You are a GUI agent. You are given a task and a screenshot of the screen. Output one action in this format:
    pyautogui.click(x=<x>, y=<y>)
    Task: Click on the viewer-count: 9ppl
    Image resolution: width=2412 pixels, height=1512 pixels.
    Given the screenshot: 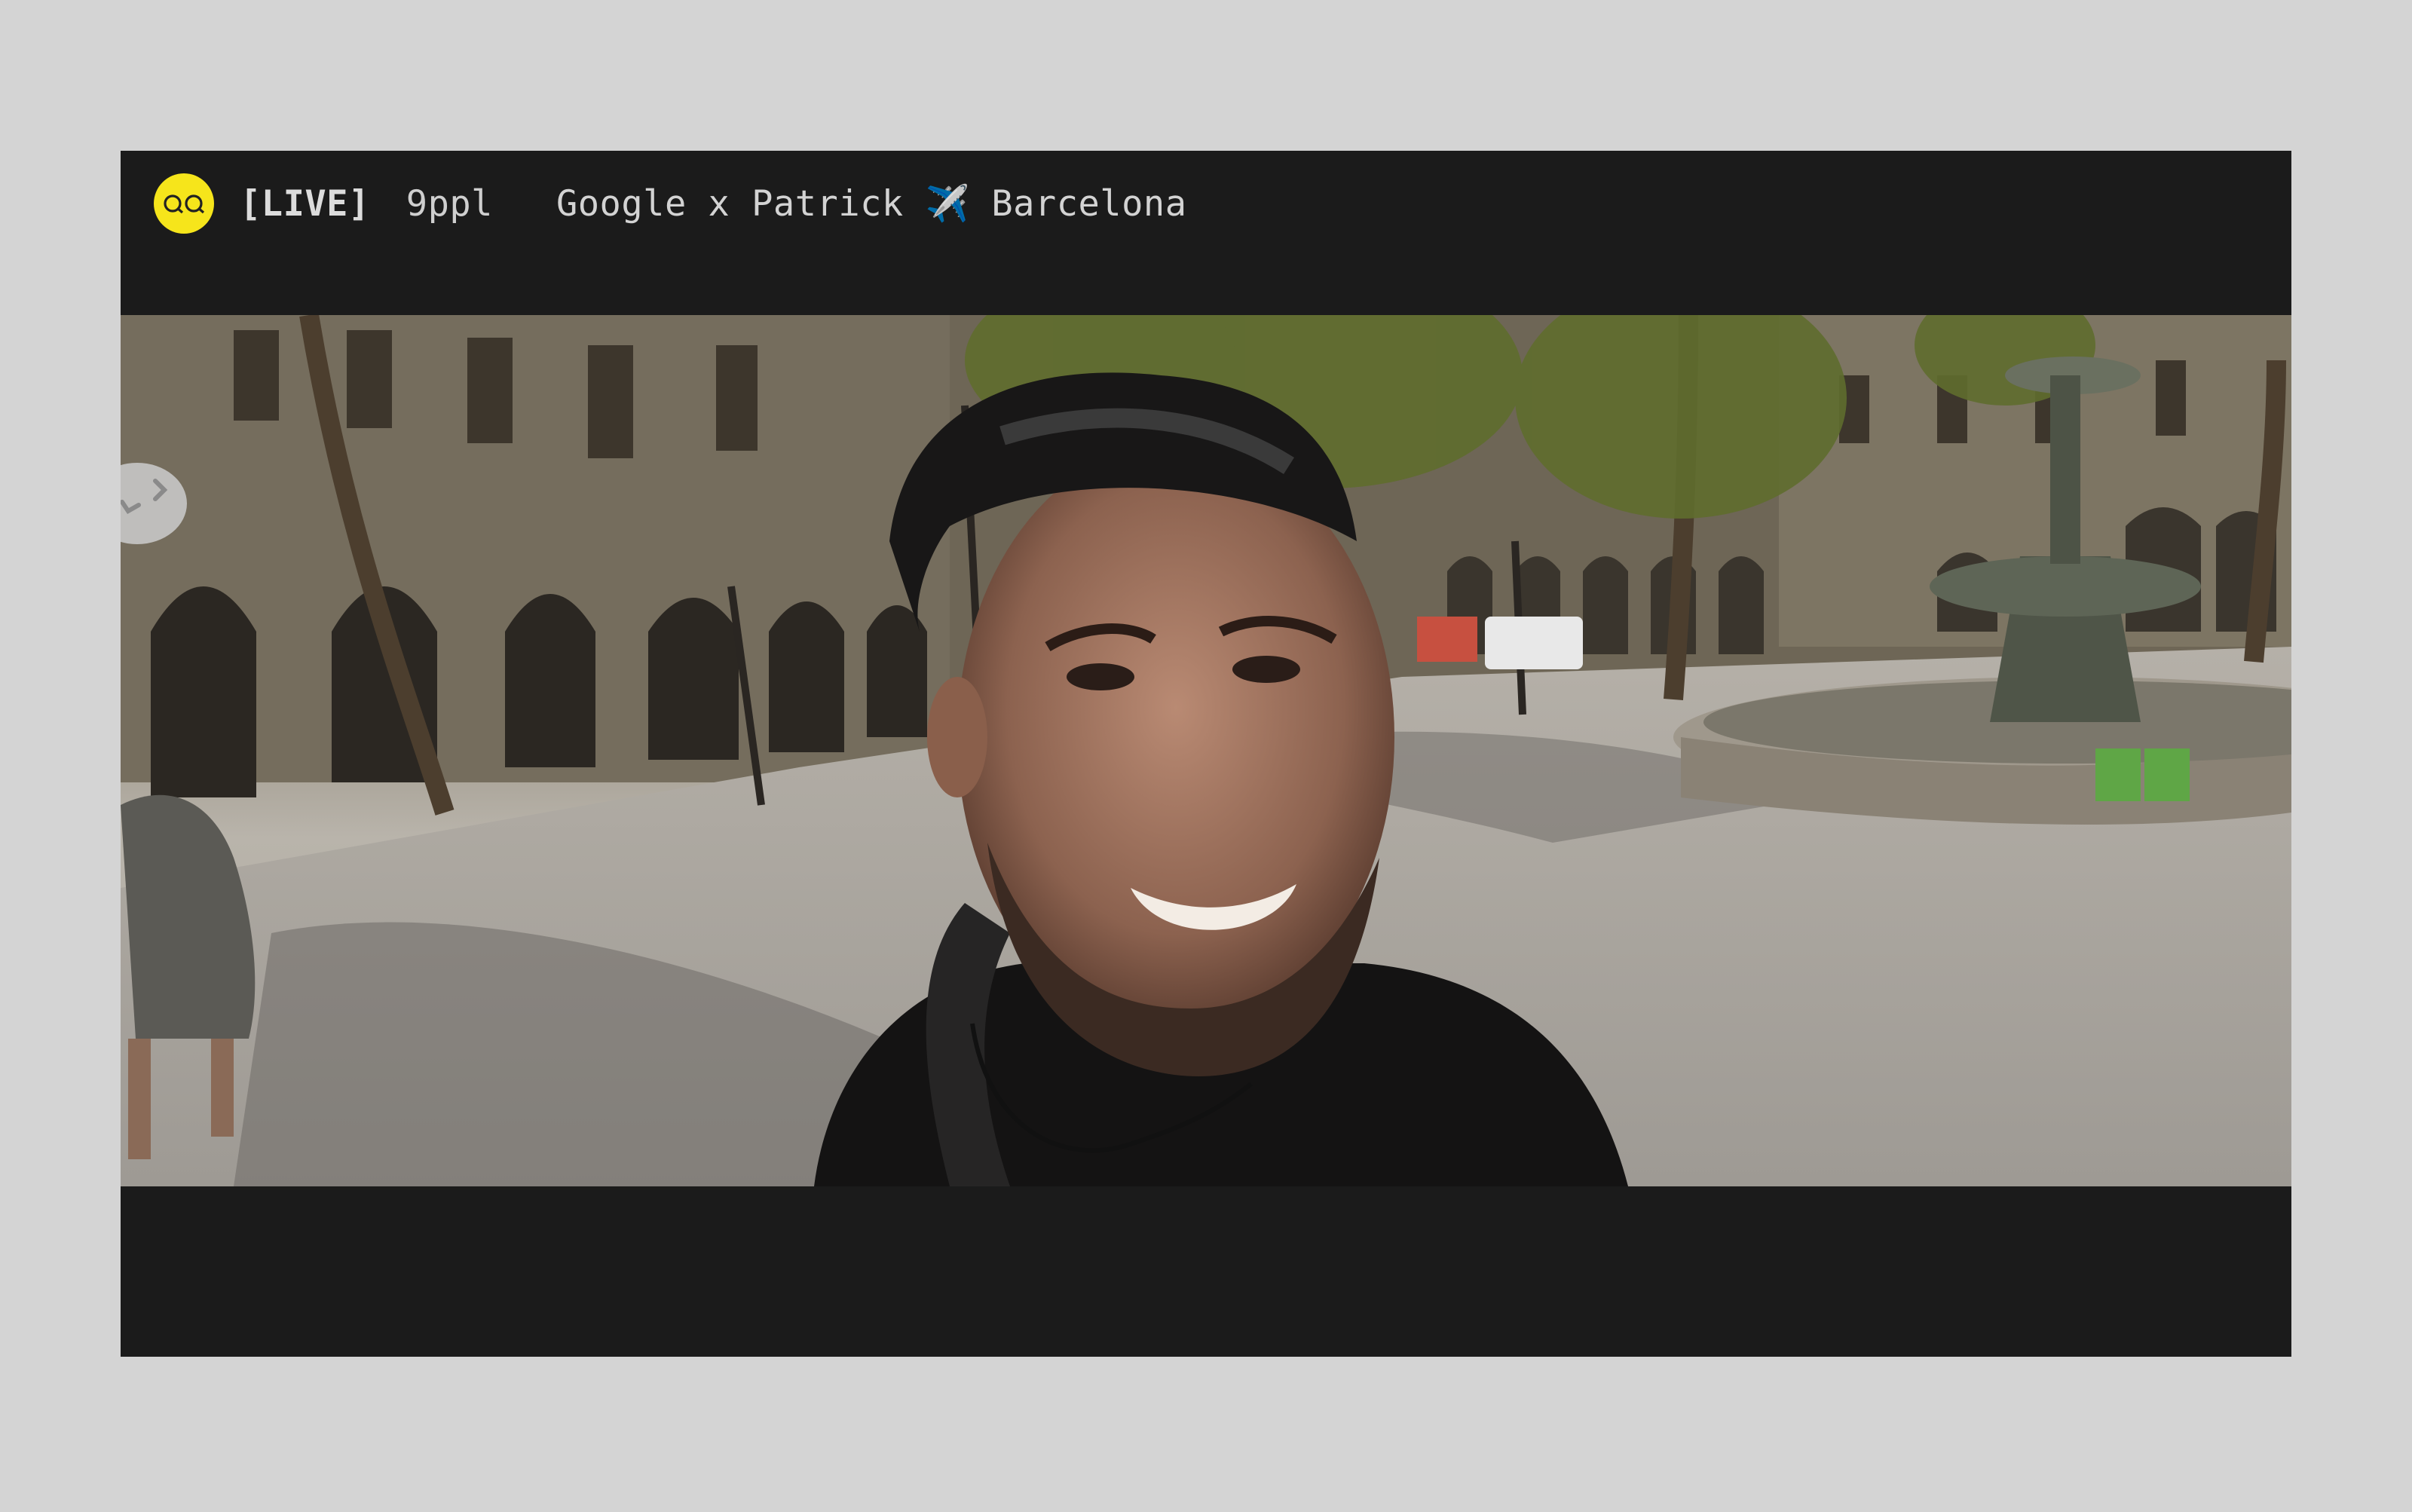 What is the action you would take?
    pyautogui.click(x=449, y=204)
    